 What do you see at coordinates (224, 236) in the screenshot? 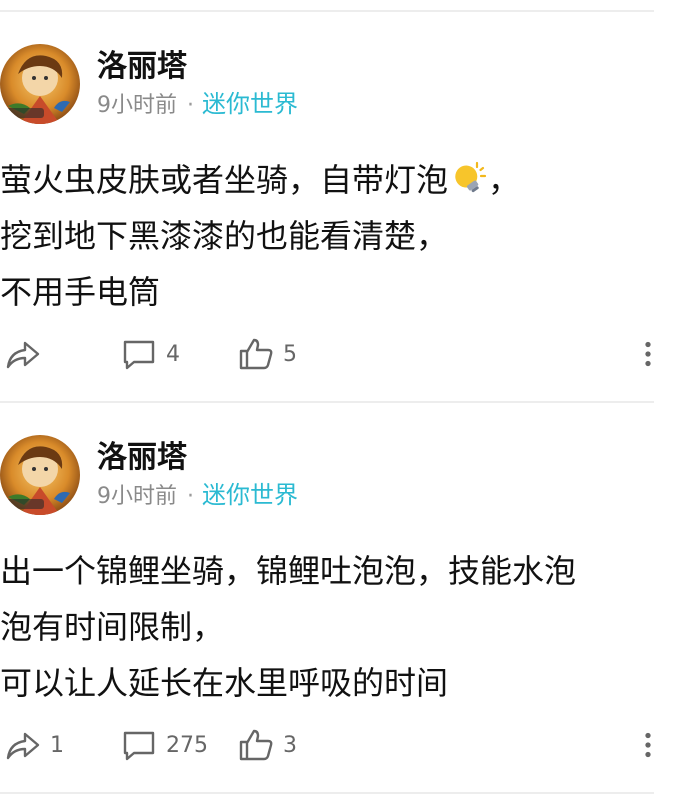
I see `post-line: 挖到地下黑漆漆的也能看清楚，` at bounding box center [224, 236].